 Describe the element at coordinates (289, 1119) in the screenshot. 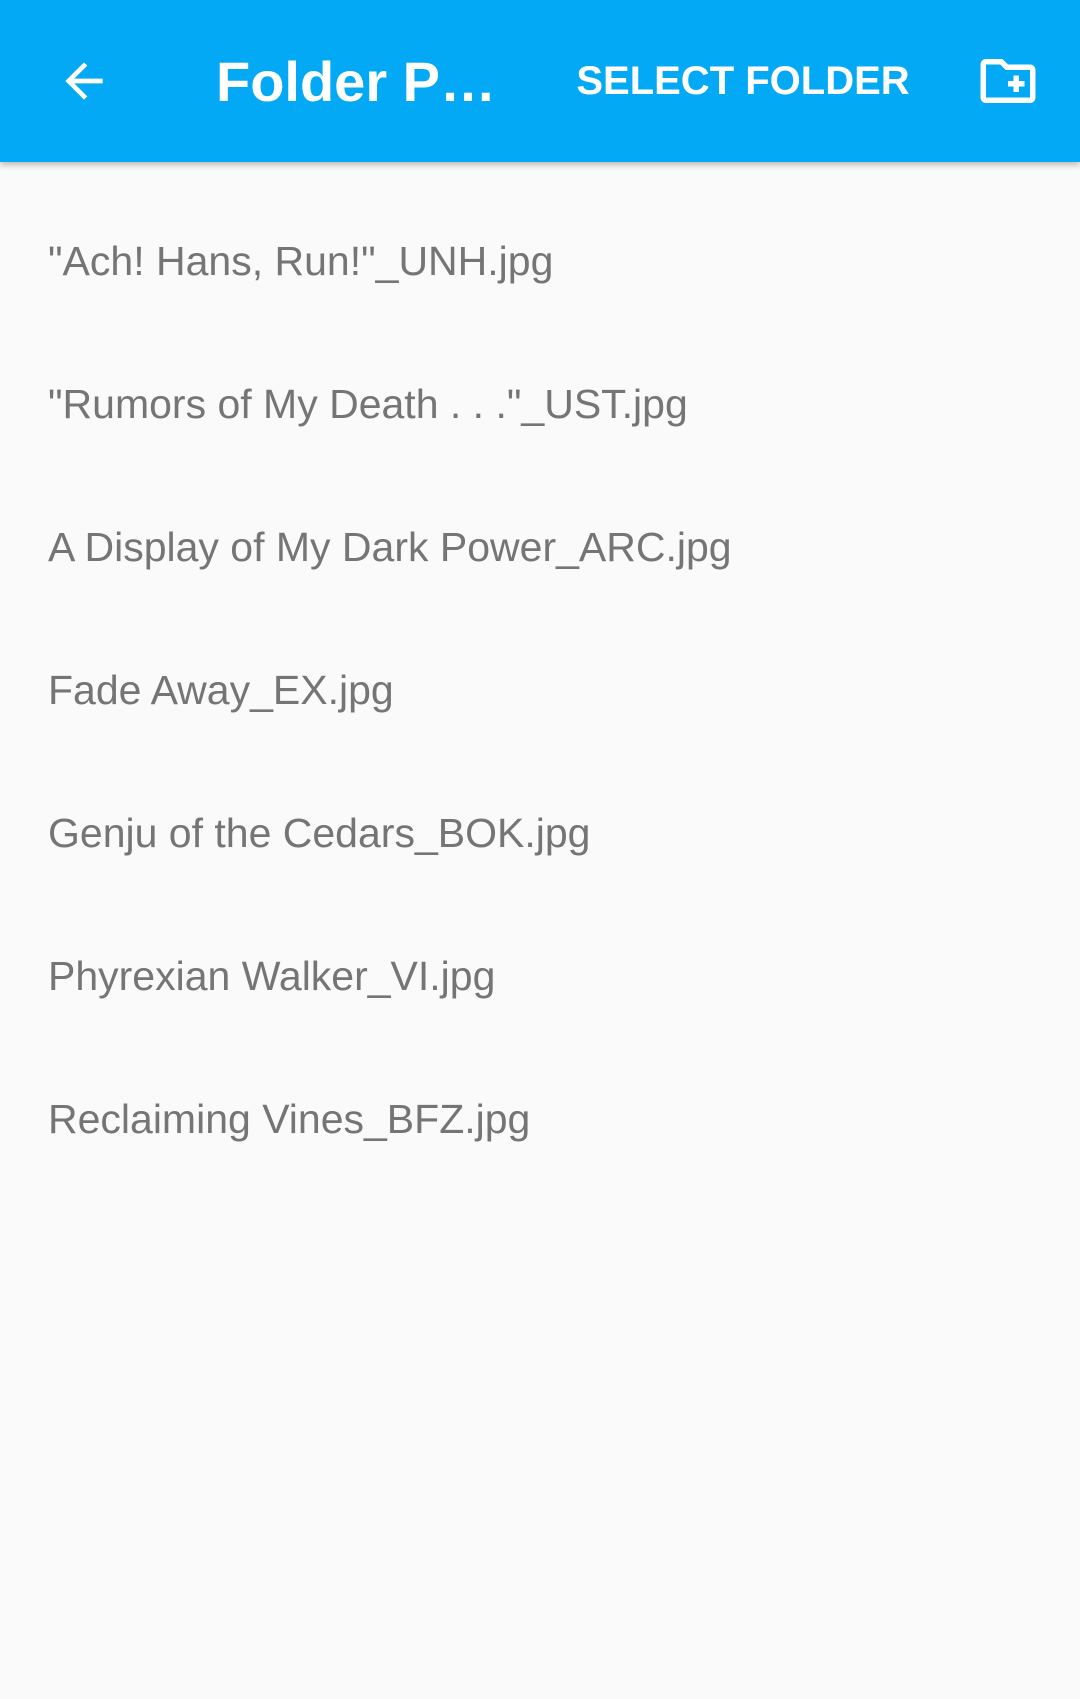

I see `file-name: Reclaiming Vines_BFZ.jpg` at that location.